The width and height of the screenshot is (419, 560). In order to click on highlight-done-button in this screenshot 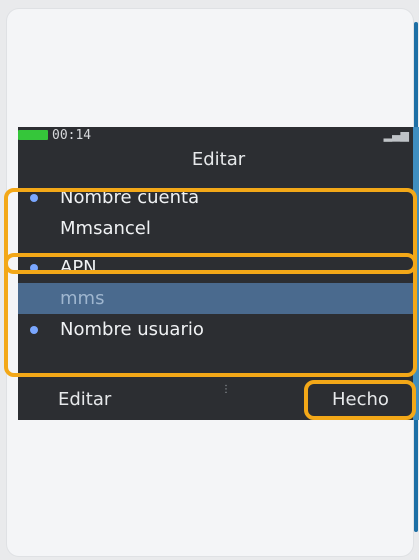, I will do `click(360, 400)`.